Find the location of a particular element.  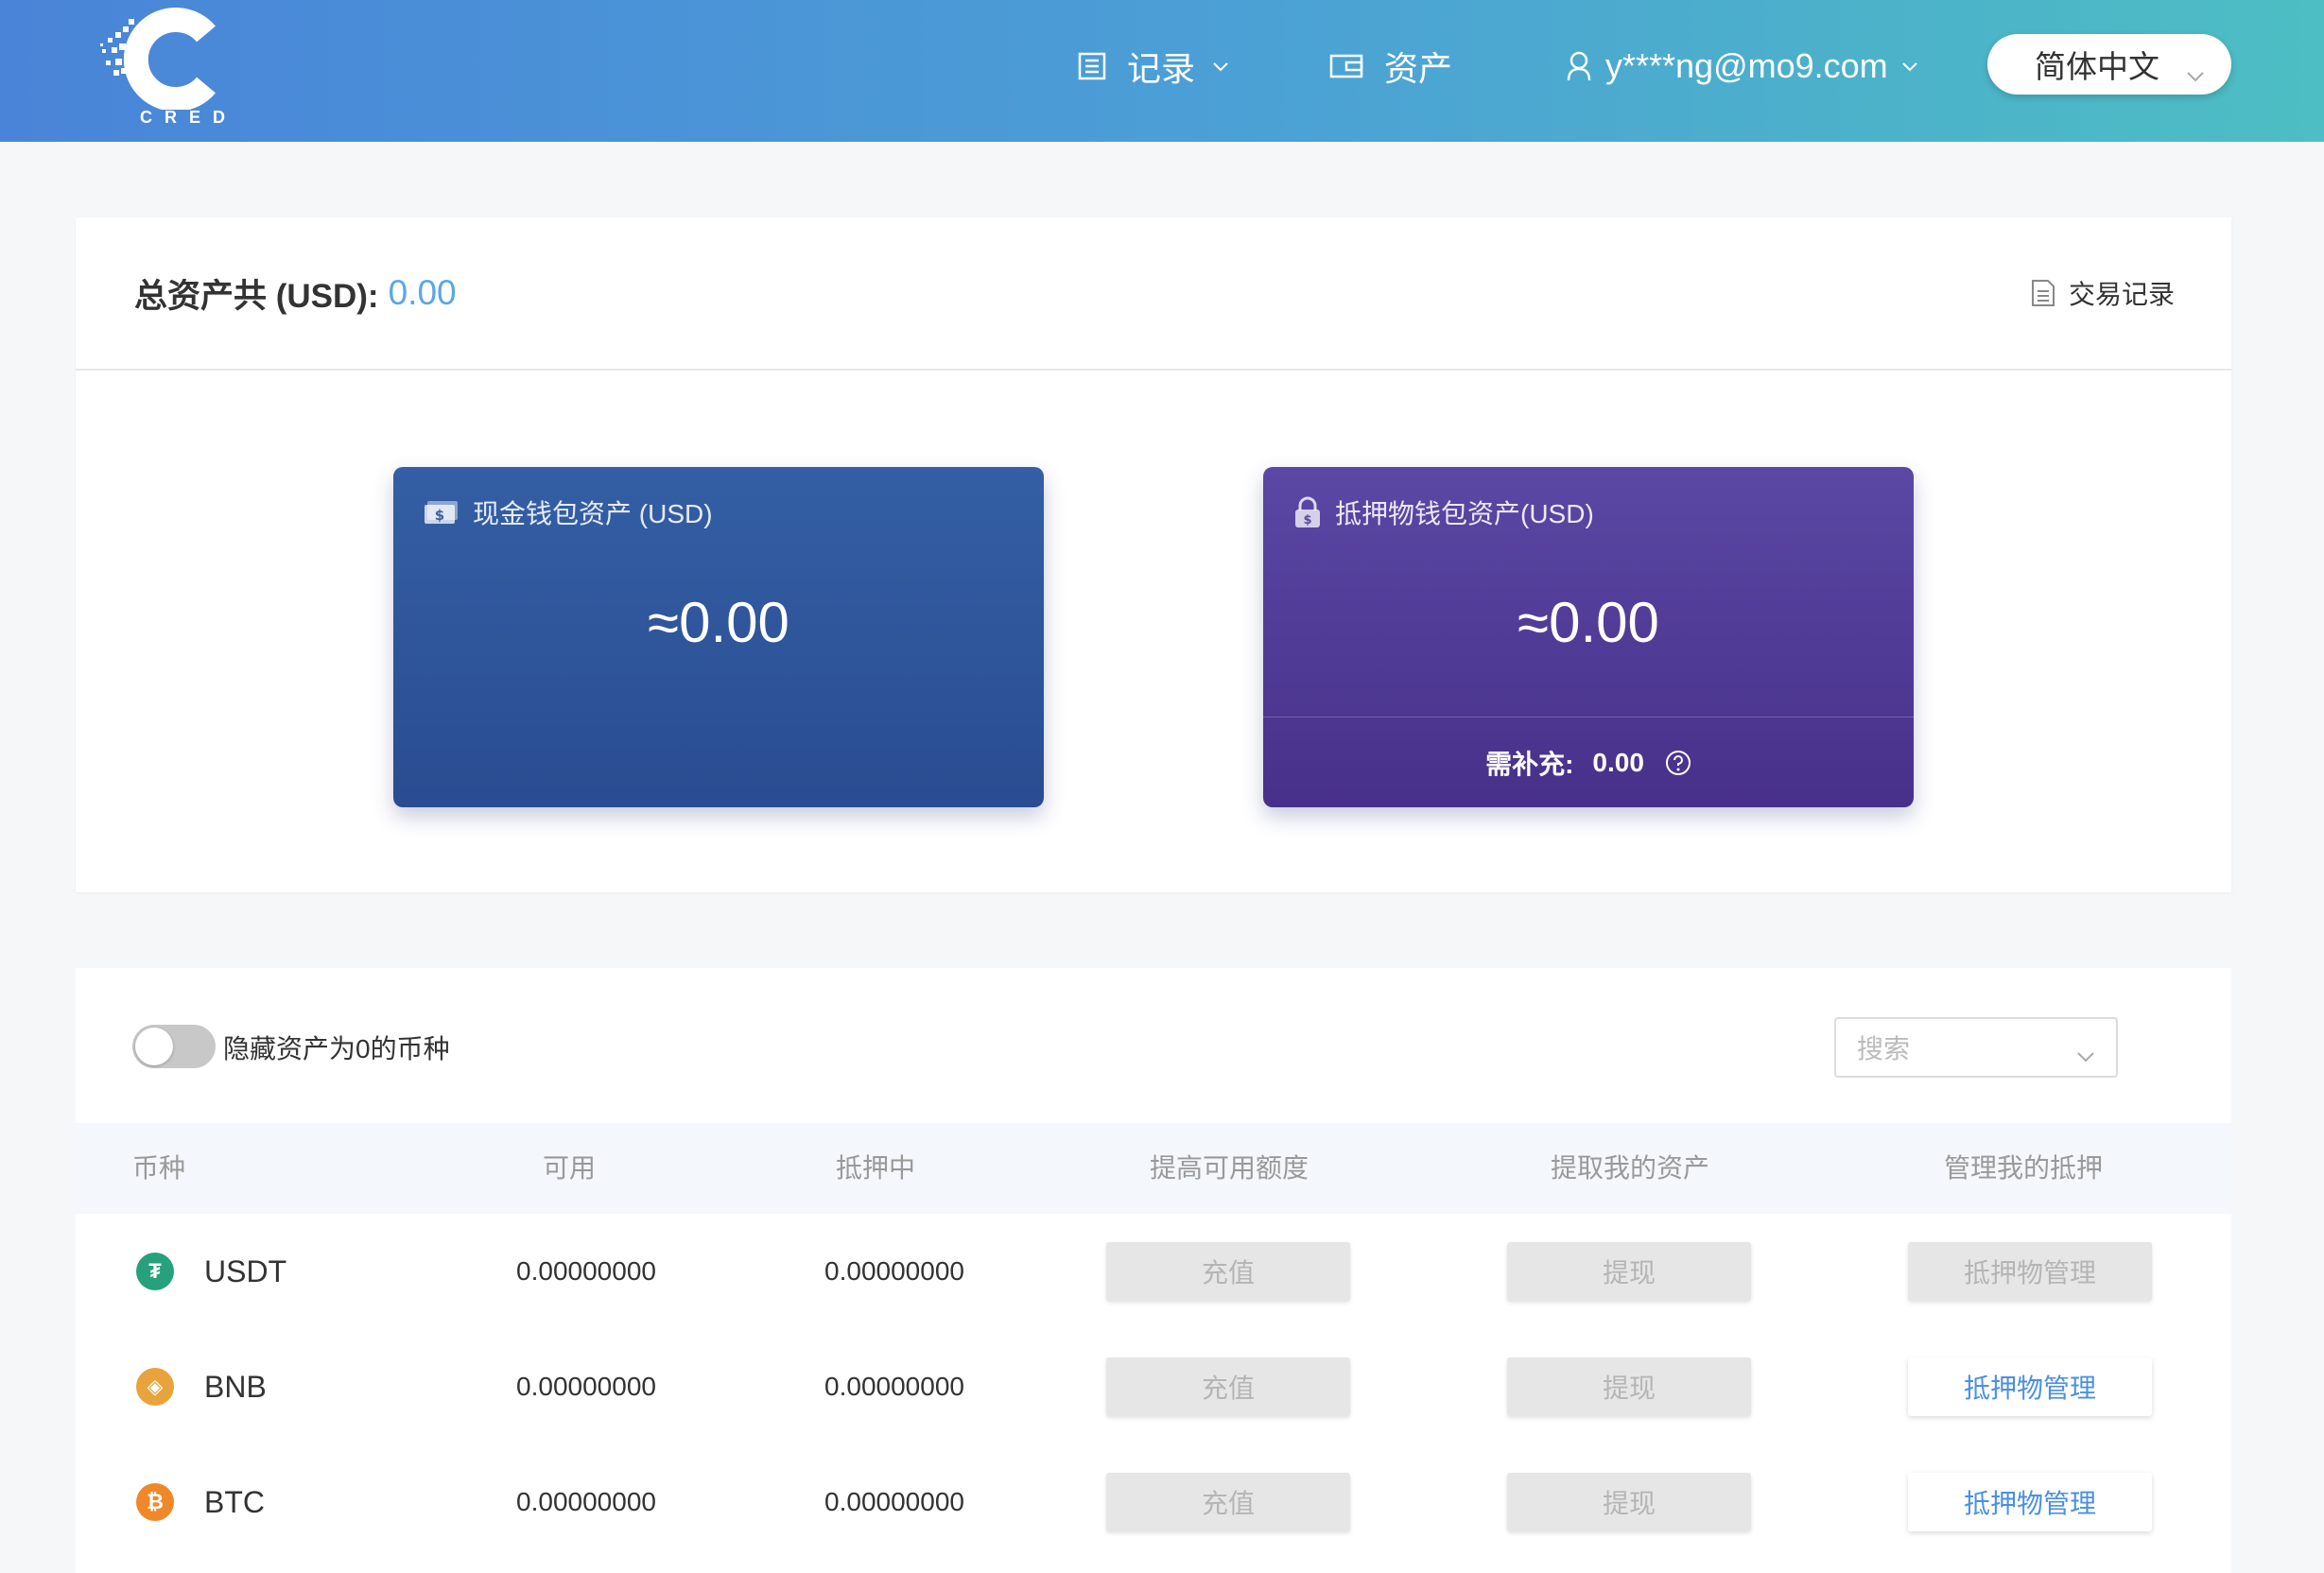

transaction-records-link: 交易记录 is located at coordinates (2103, 293).